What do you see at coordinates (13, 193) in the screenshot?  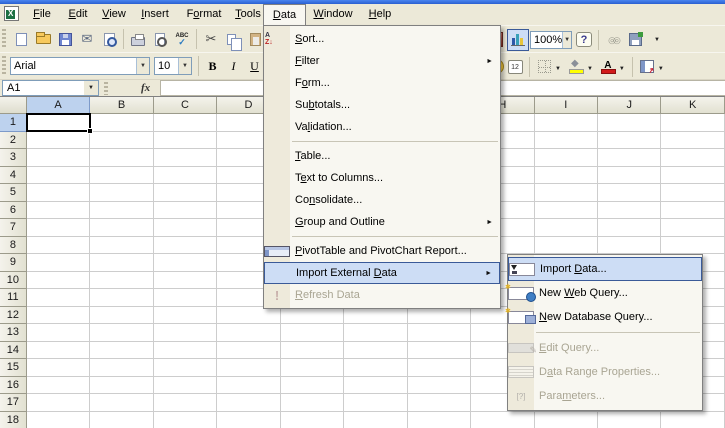 I see `row-header-5: 5` at bounding box center [13, 193].